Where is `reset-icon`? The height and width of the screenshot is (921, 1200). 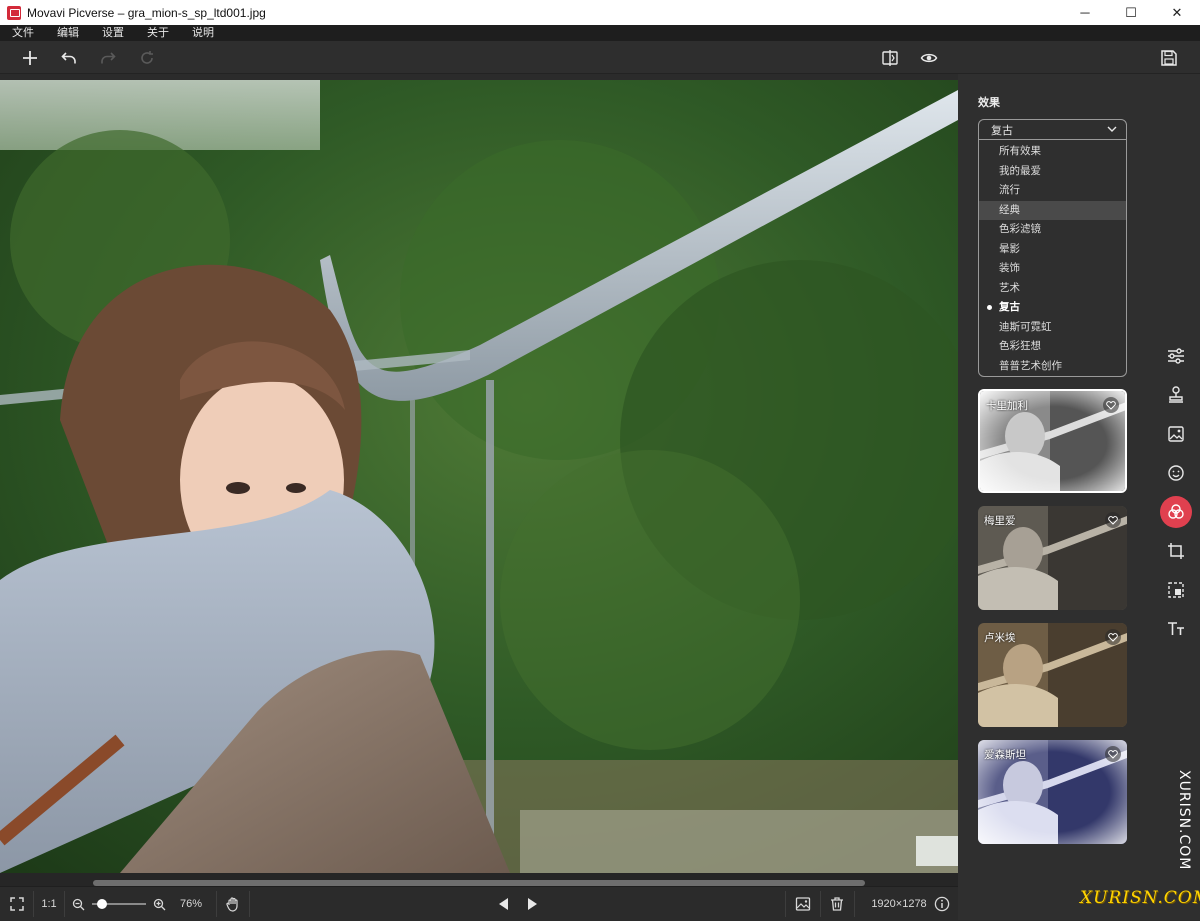
reset-icon is located at coordinates (147, 57).